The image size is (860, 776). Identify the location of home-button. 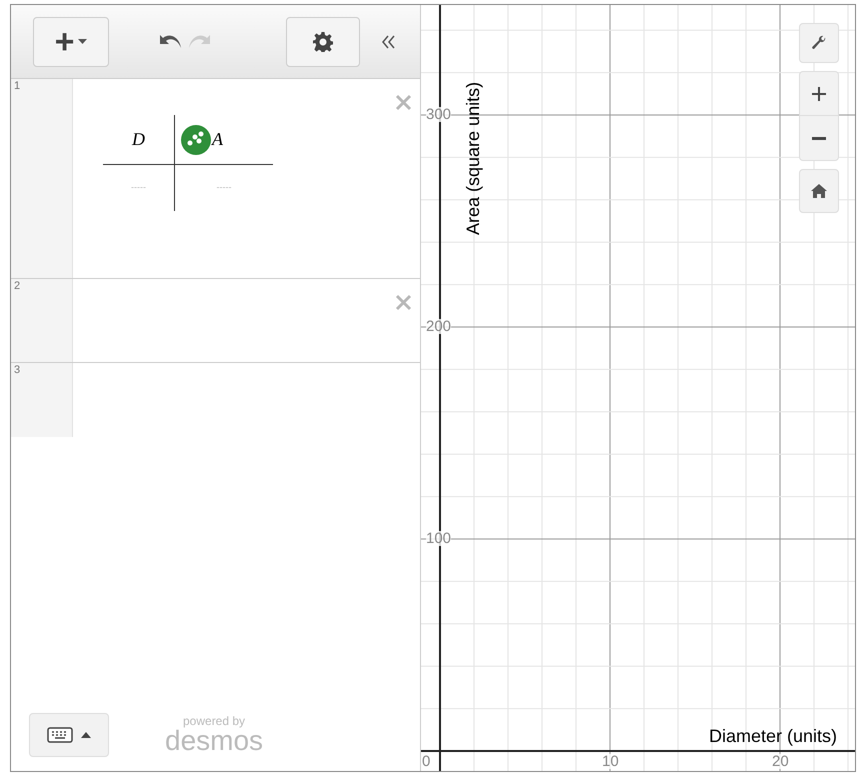
(819, 191).